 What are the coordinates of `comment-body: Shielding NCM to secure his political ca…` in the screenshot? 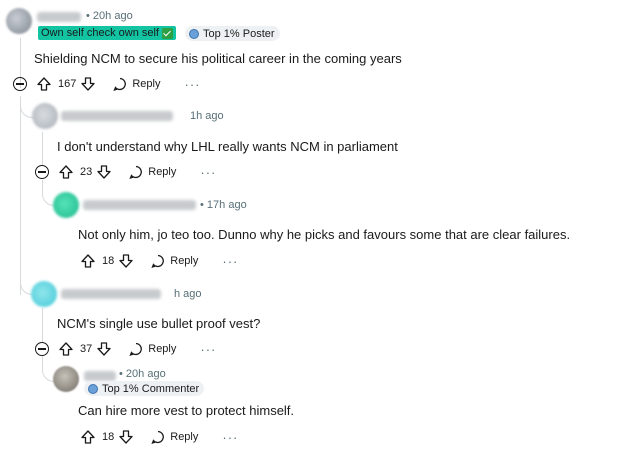 It's located at (218, 58).